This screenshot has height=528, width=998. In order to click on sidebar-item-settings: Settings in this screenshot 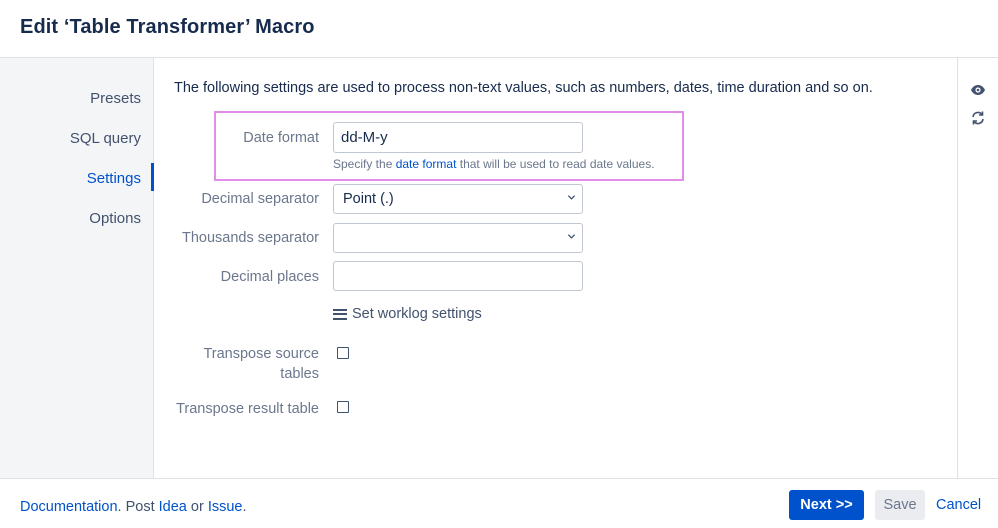, I will do `click(114, 178)`.